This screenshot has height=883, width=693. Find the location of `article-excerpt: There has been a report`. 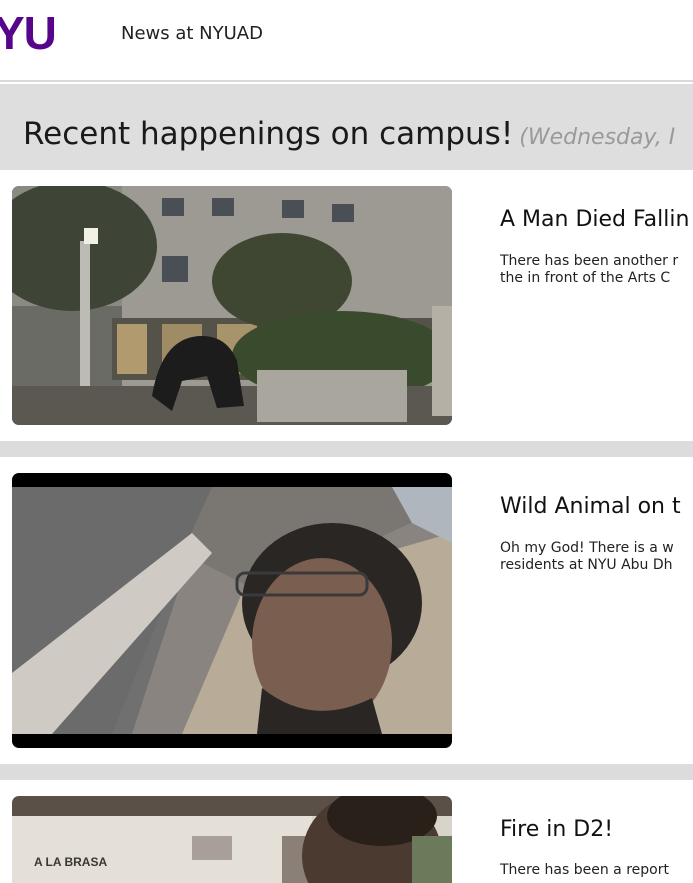

article-excerpt: There has been a report is located at coordinates (596, 870).